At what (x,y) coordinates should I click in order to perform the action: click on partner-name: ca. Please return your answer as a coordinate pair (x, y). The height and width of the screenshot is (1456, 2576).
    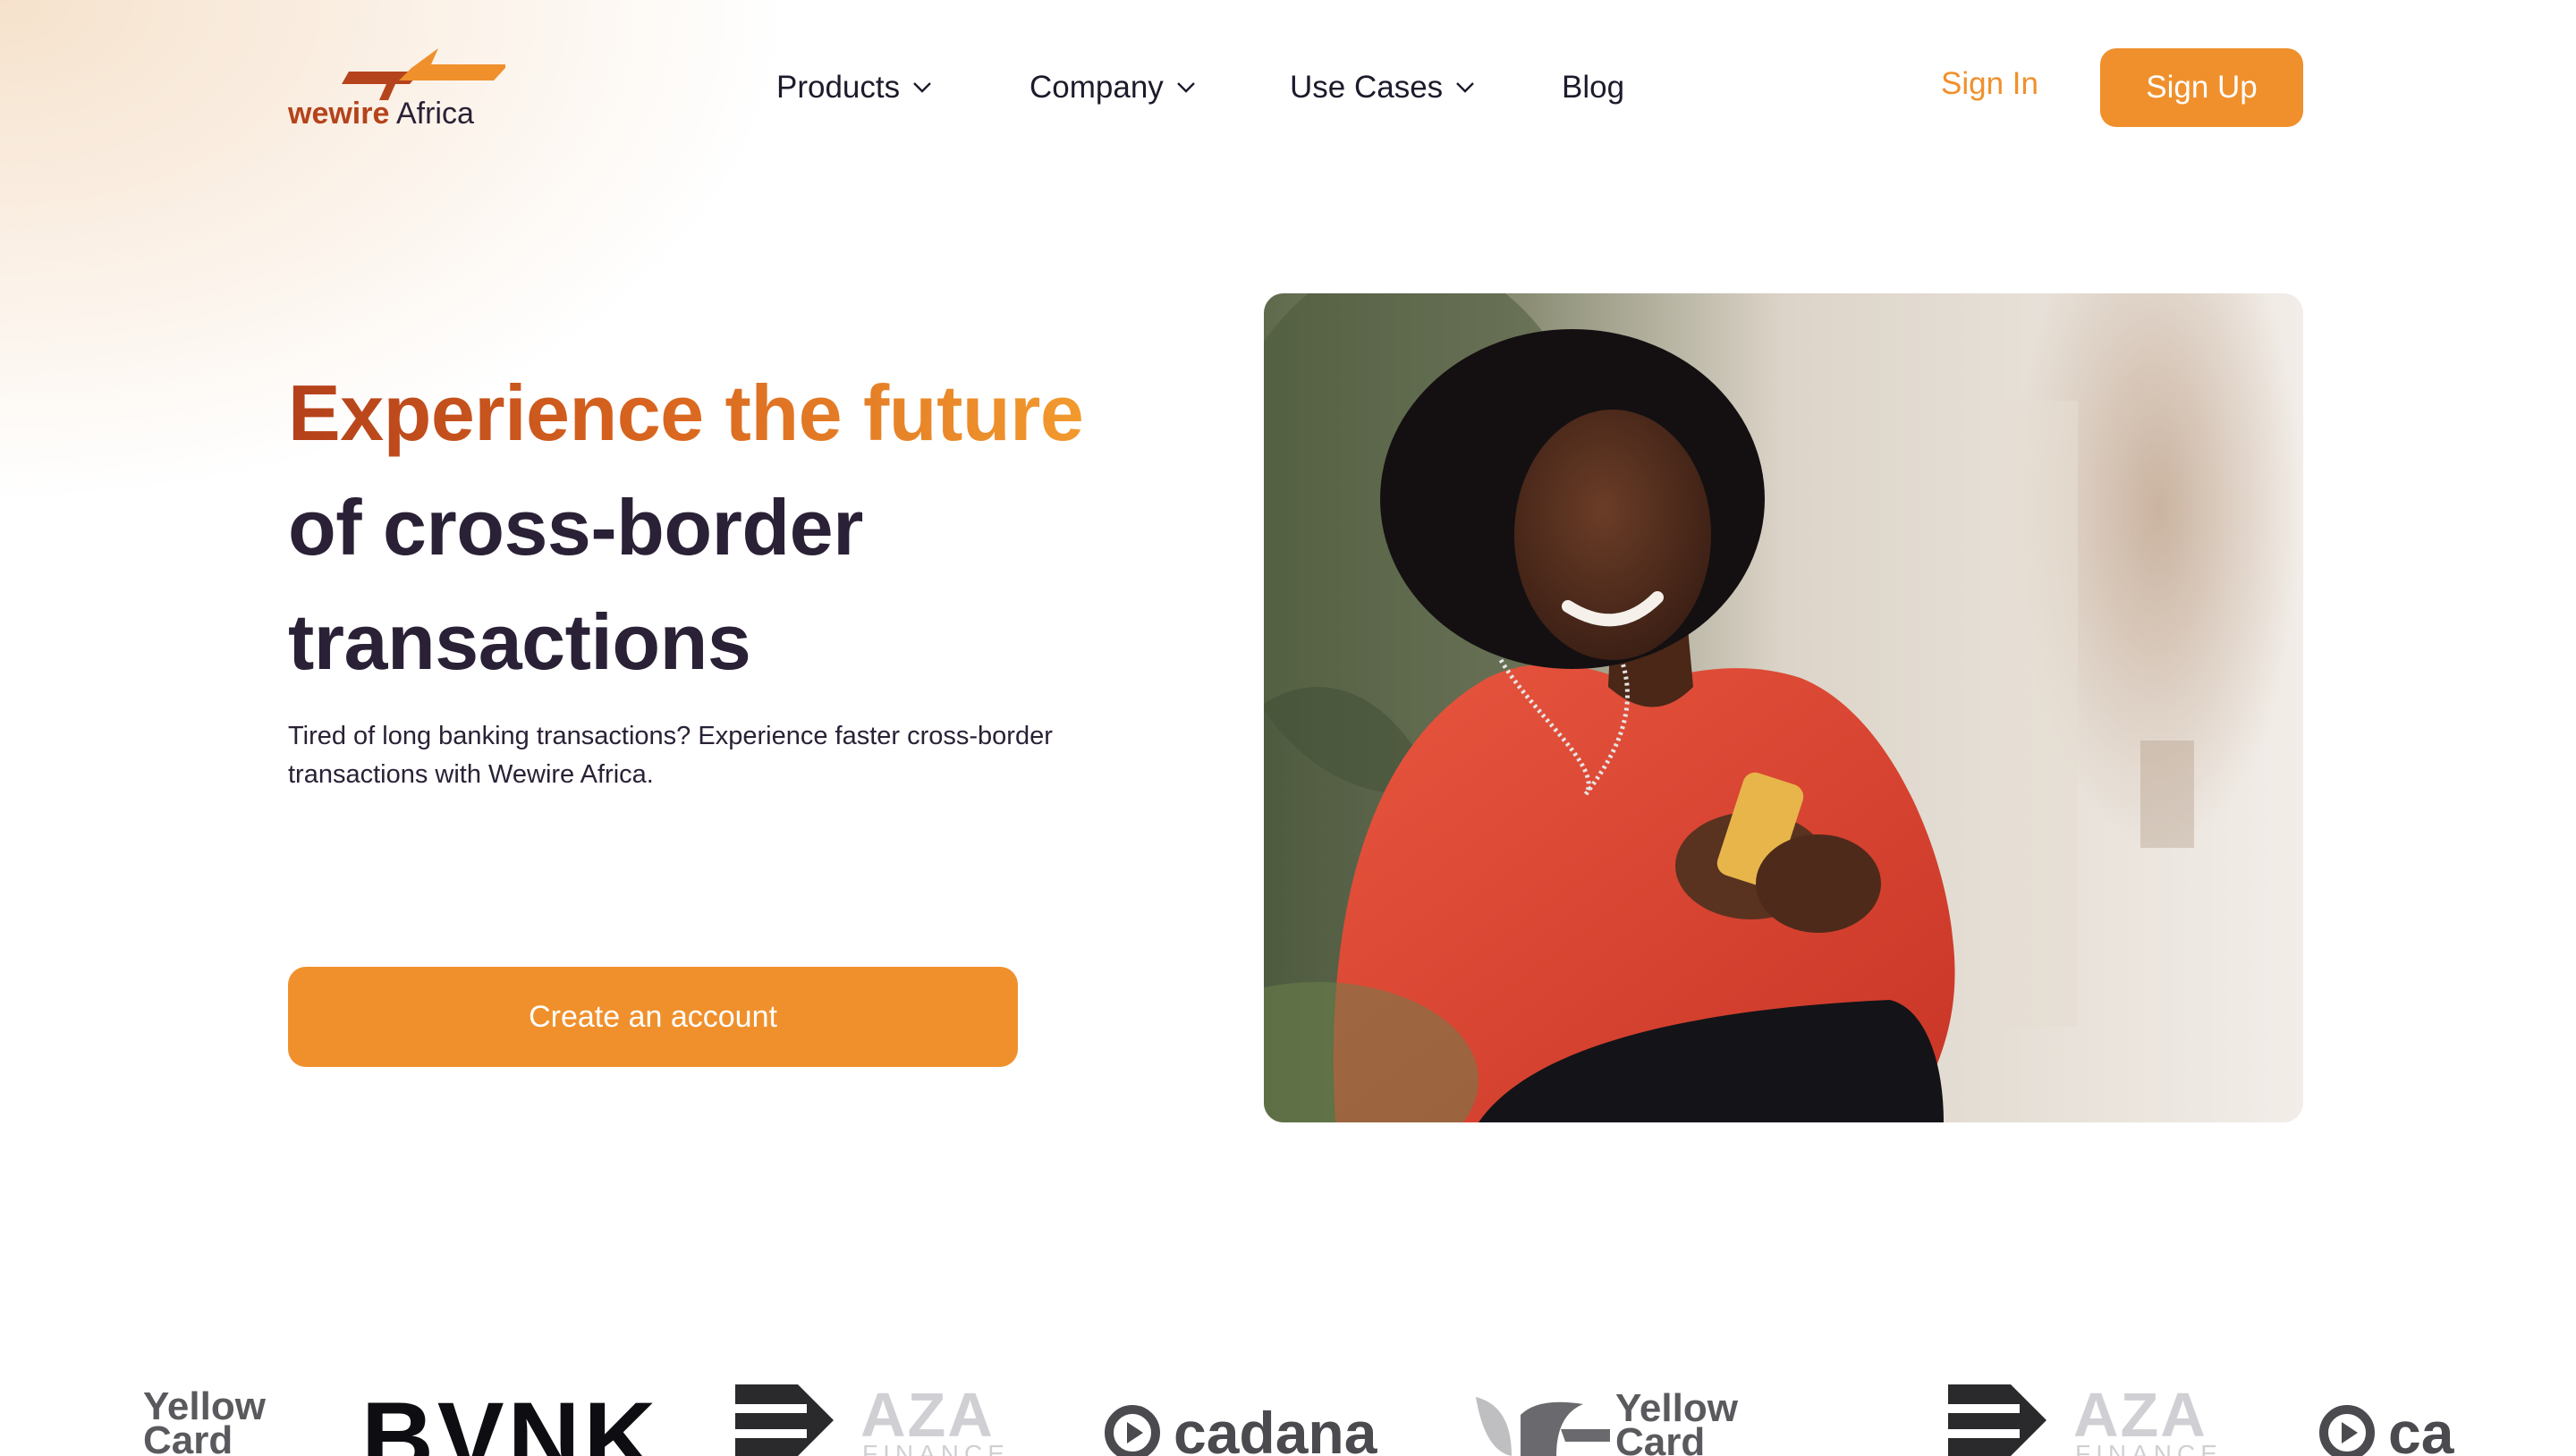
    Looking at the image, I should click on (2421, 1428).